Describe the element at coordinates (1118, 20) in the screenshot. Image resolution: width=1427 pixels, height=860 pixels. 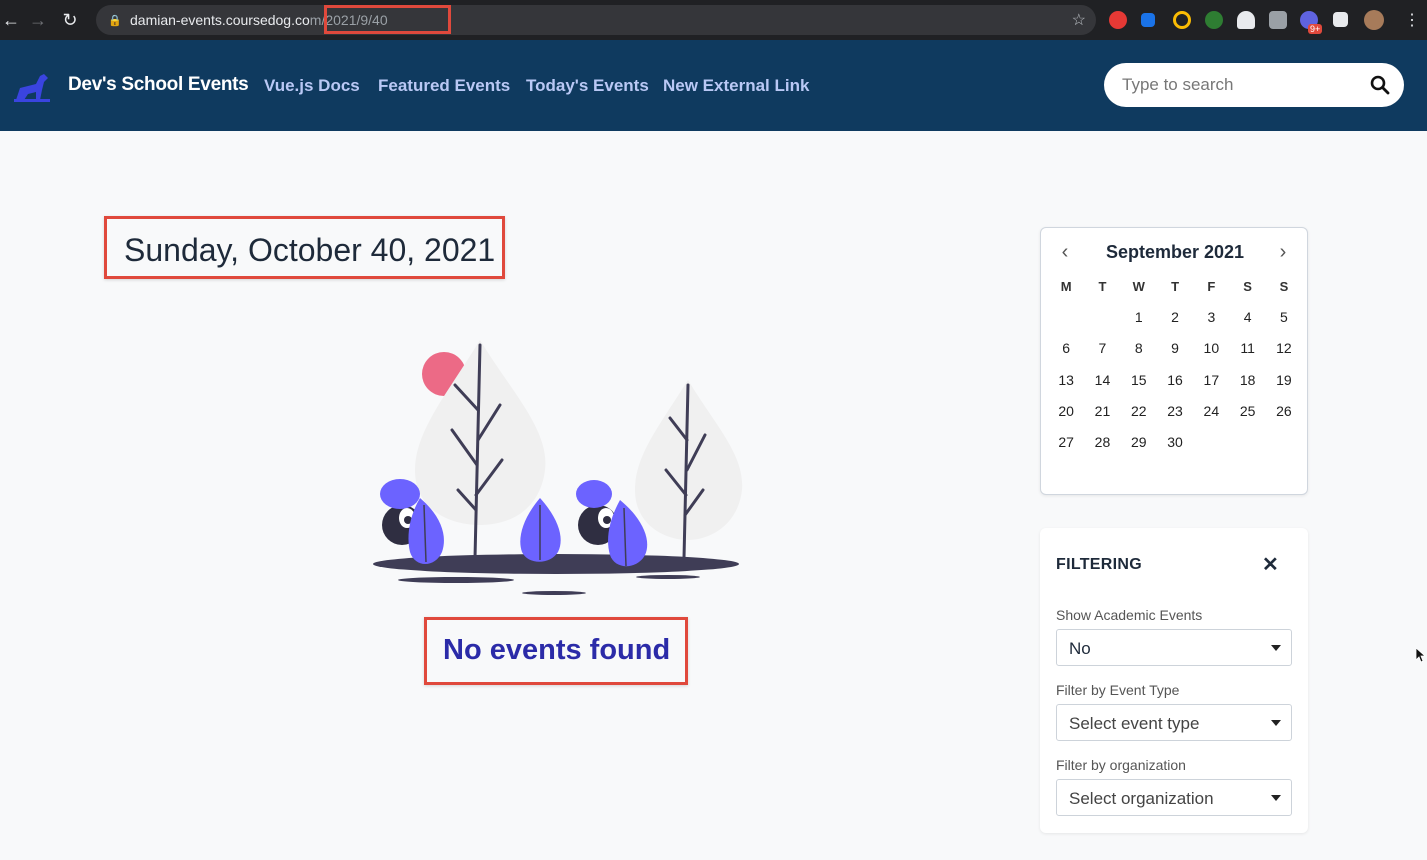
I see `adblock-icon` at that location.